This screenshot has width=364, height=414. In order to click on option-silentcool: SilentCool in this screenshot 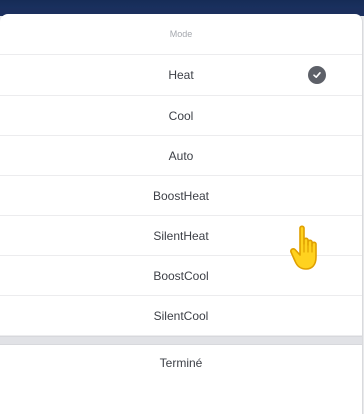, I will do `click(181, 316)`.